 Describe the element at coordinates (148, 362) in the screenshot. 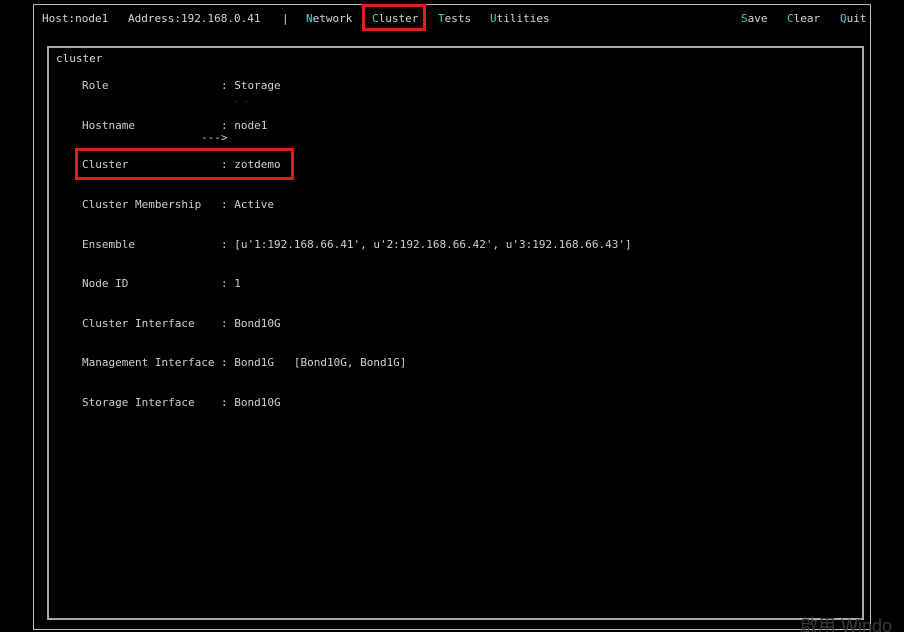

I see `field-label: Management Interface` at that location.